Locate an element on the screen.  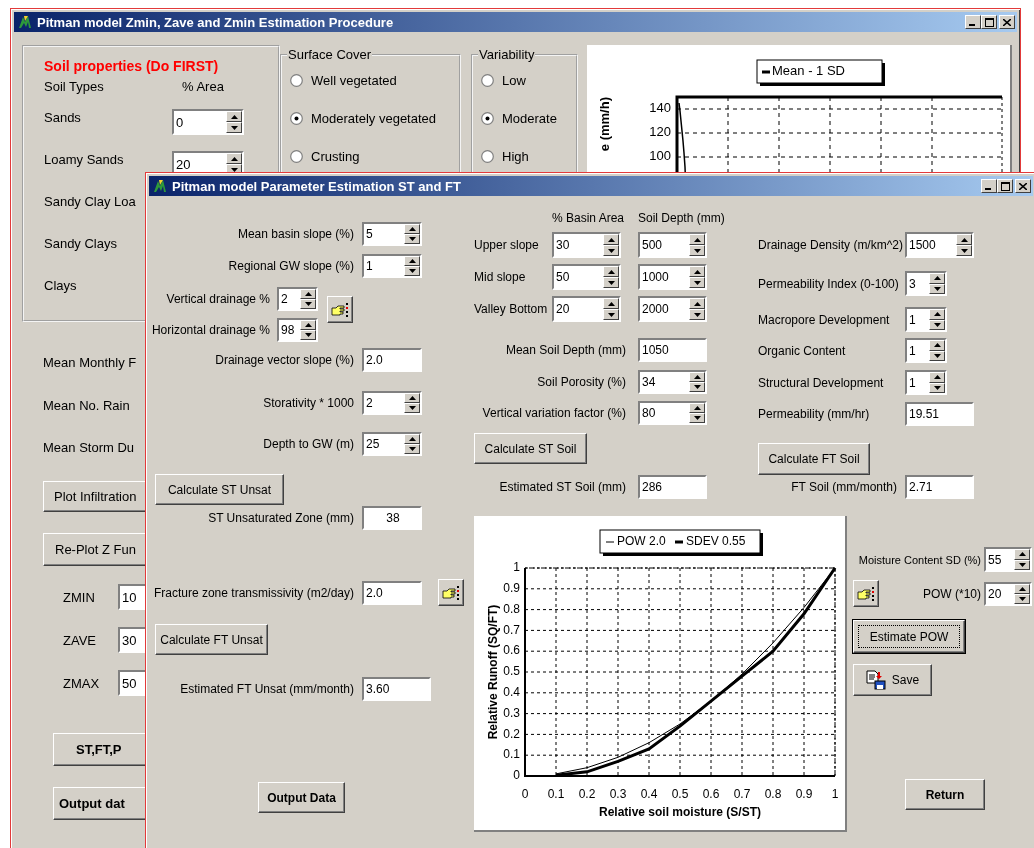
field-label: Vertical variation factor (%) is located at coordinates (553, 413).